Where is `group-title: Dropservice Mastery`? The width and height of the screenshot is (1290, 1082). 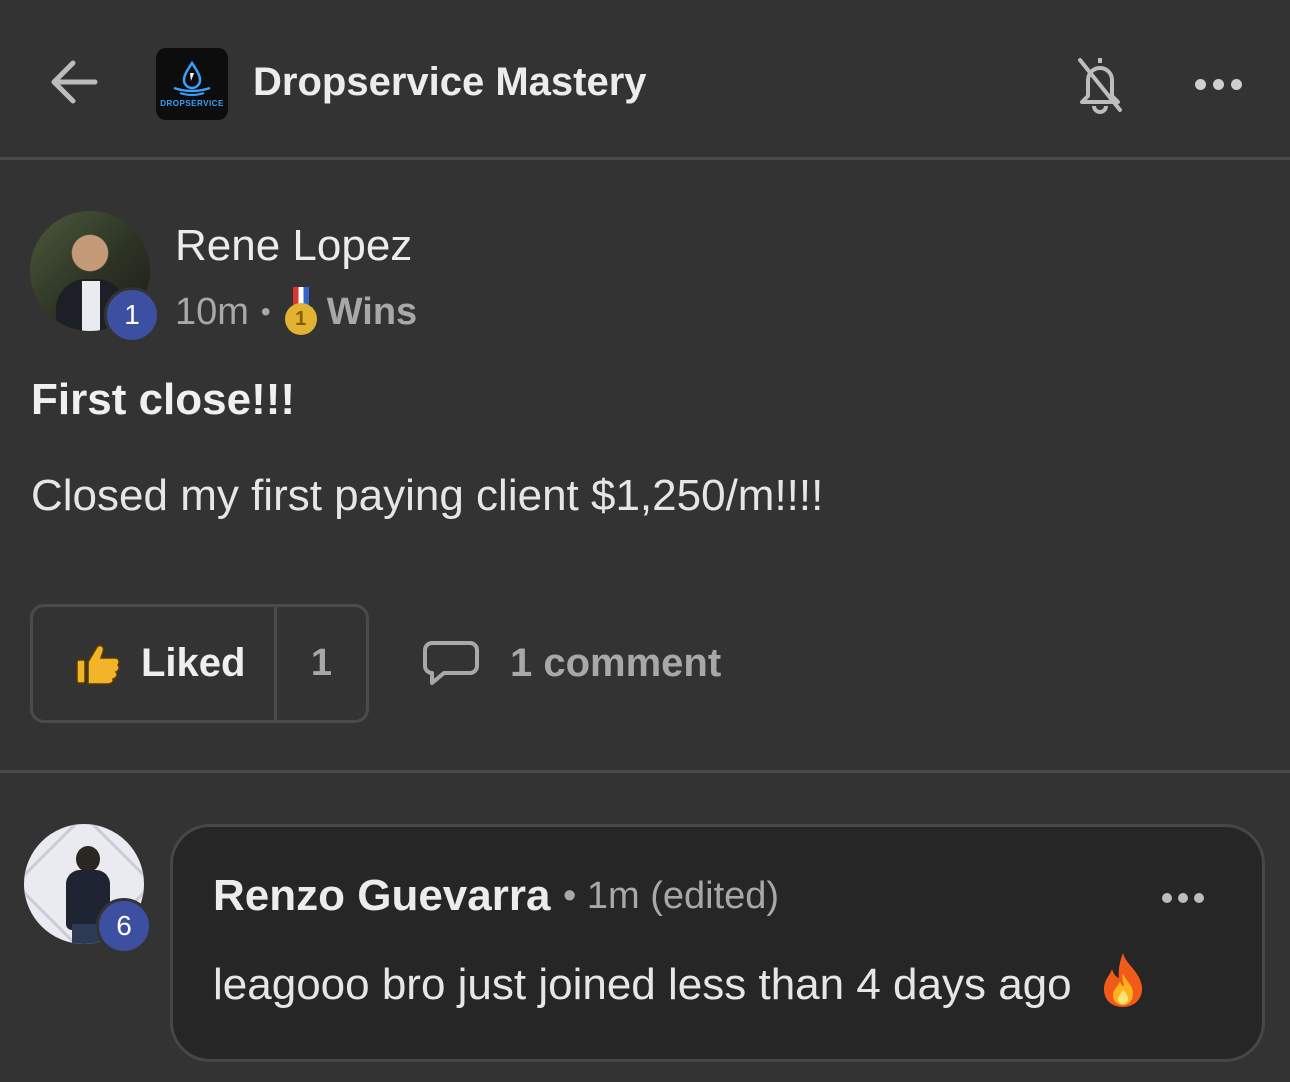
group-title: Dropservice Mastery is located at coordinates (450, 82).